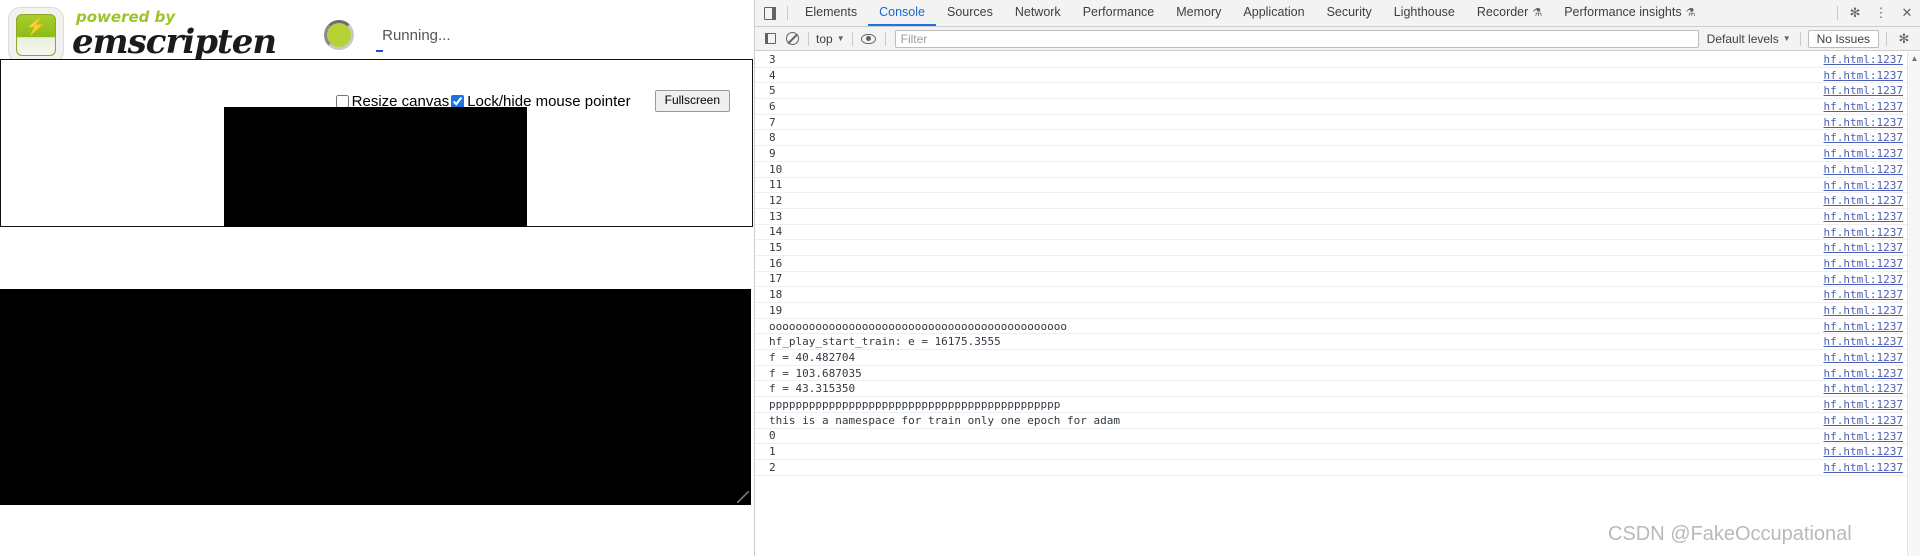 The height and width of the screenshot is (556, 1920). Describe the element at coordinates (885, 342) in the screenshot. I see `console-log-message: hf_play_start_train: e = 16175.3555` at that location.